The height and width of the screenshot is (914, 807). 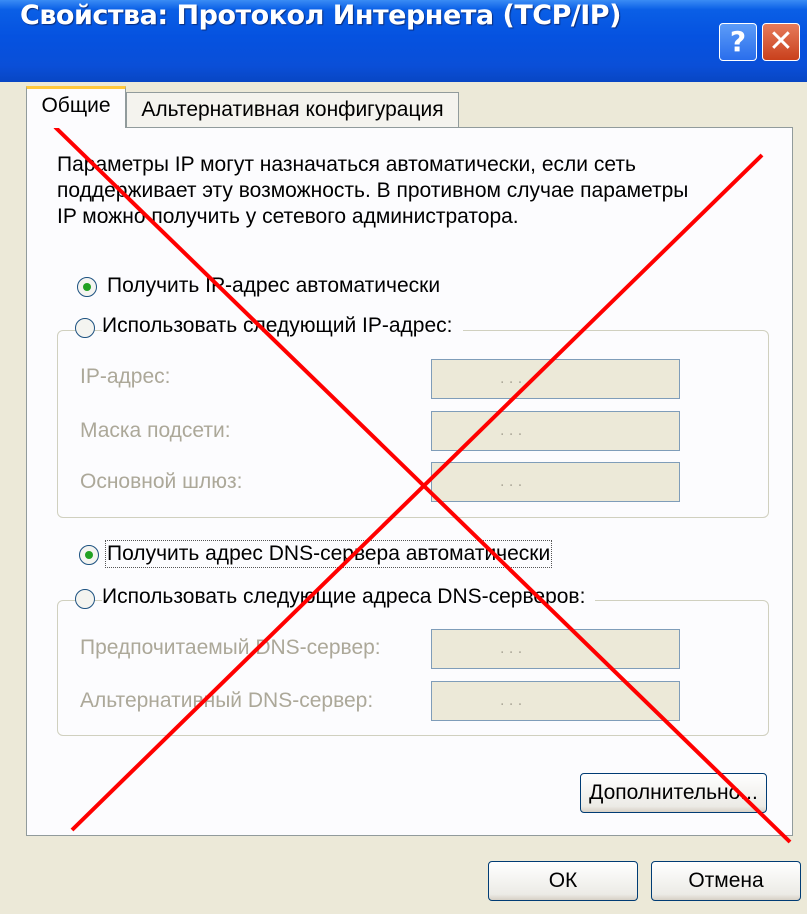 I want to click on default-gateway-label: Основной шлюз:, so click(x=161, y=481).